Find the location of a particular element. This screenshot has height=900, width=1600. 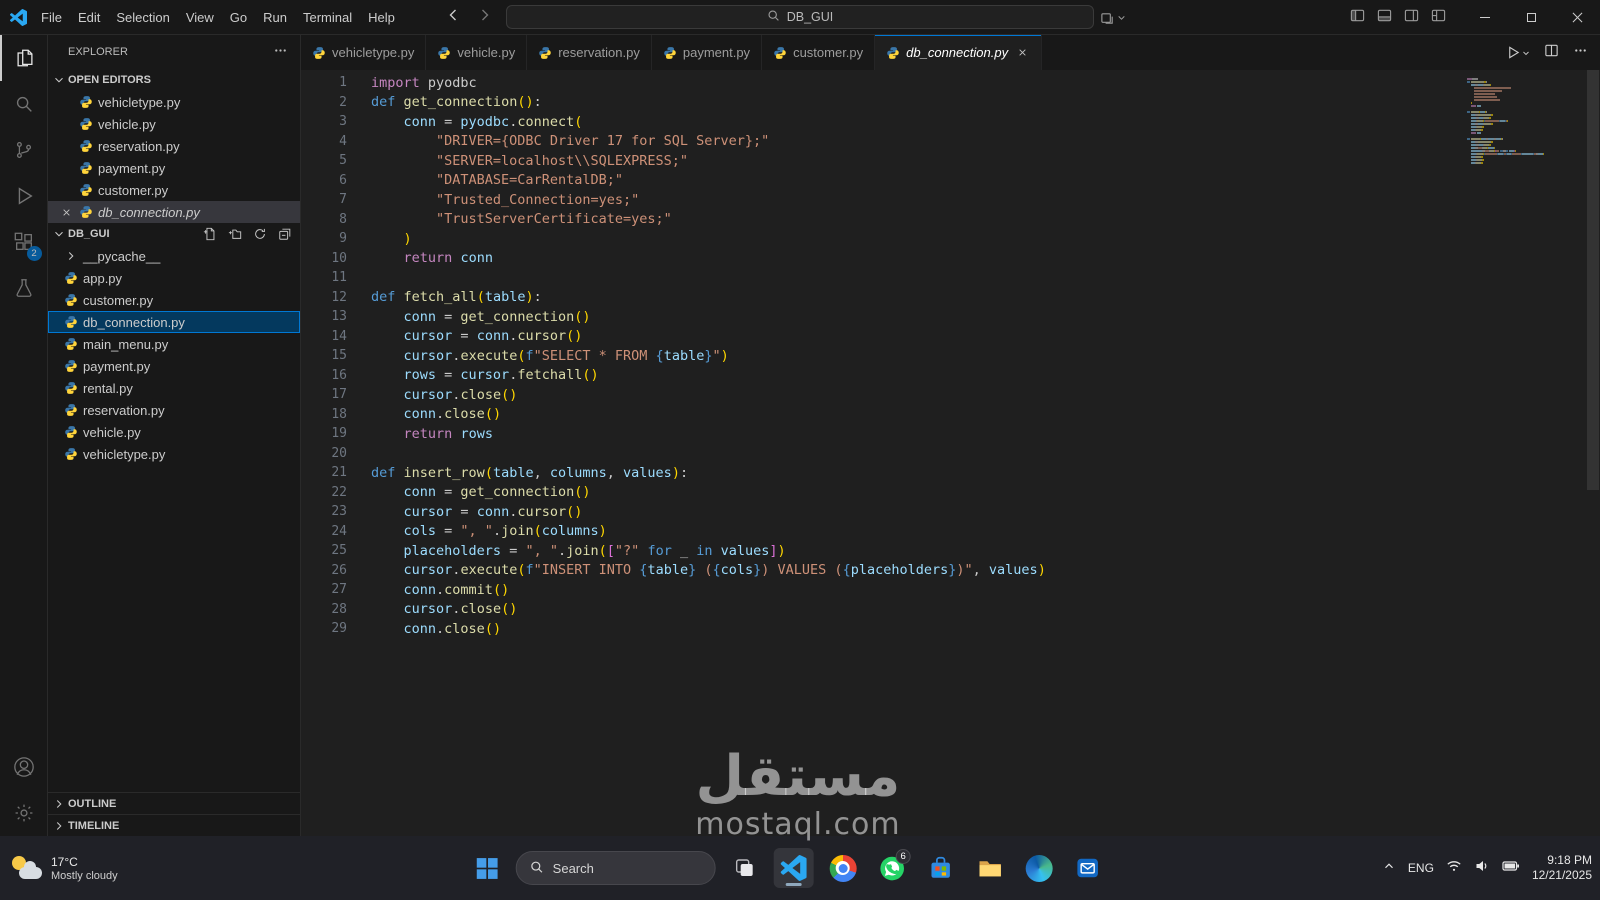

tree-folder-item: __pycache__ is located at coordinates (174, 256).